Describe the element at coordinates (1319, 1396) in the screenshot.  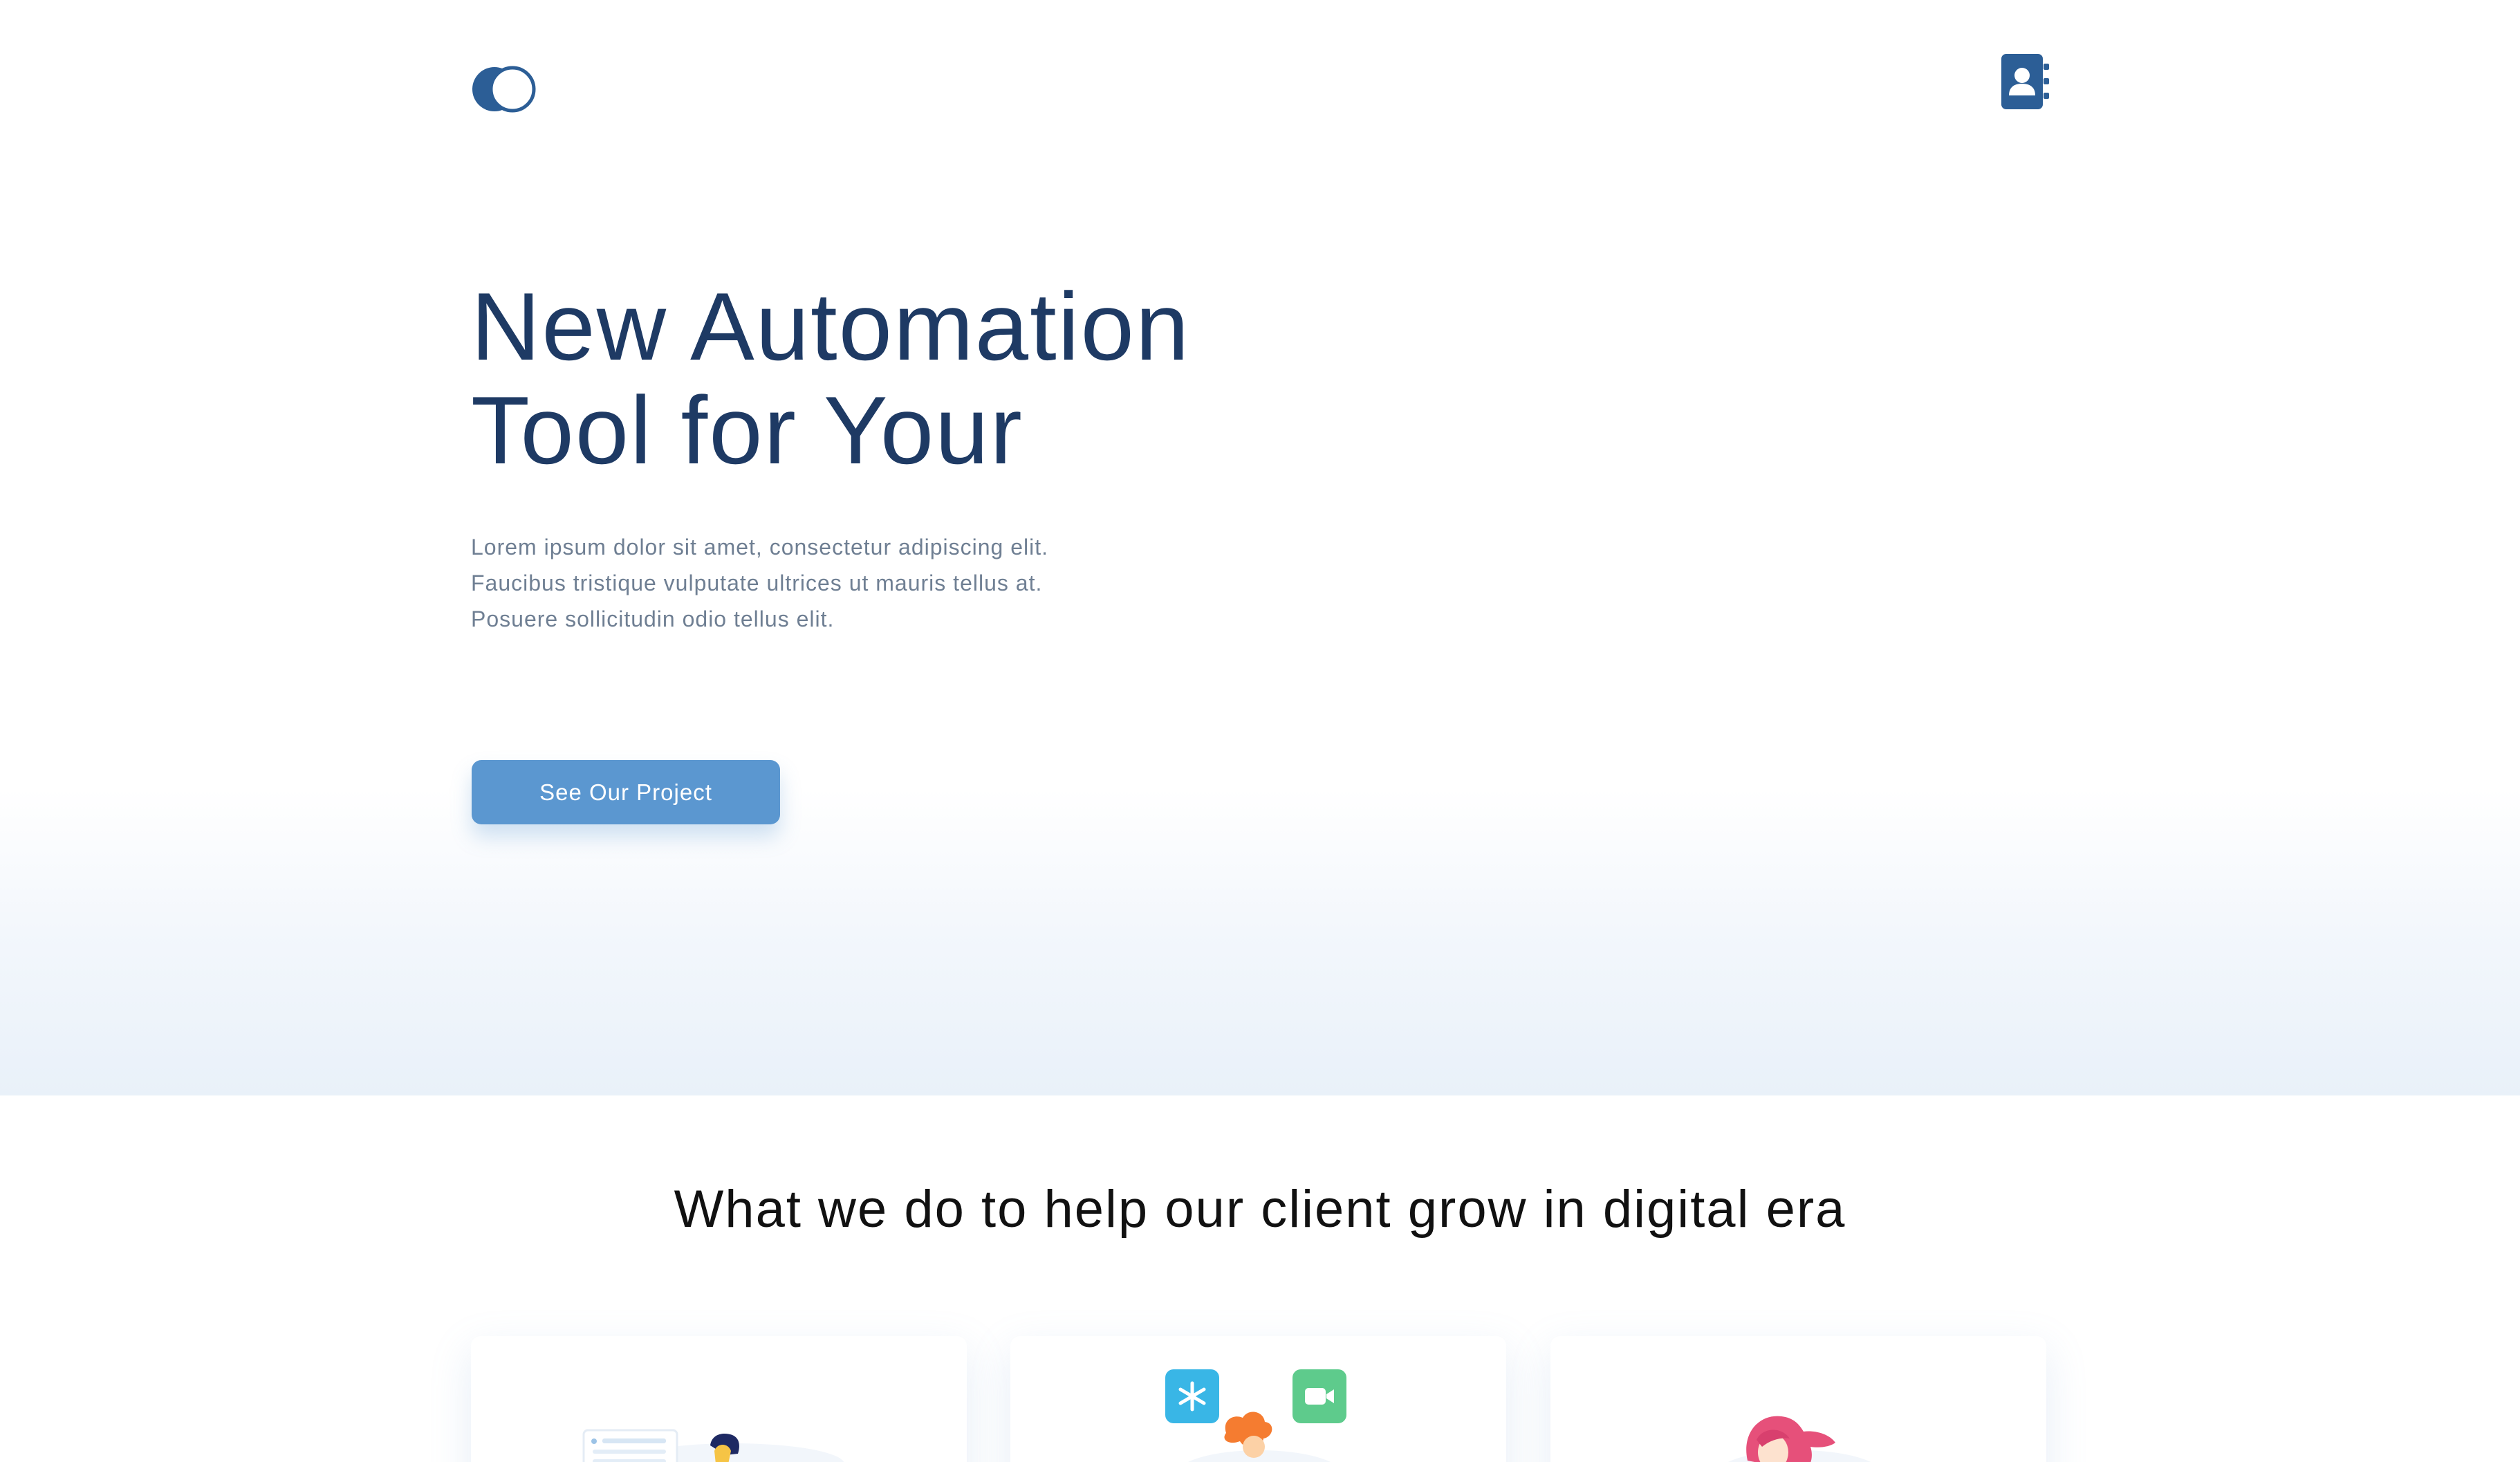
I see `video-camera-app-icon` at that location.